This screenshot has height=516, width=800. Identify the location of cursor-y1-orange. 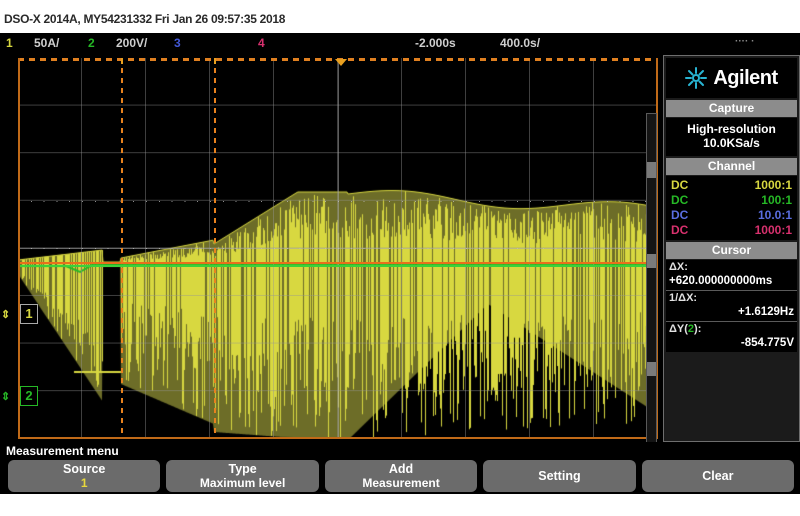
(338, 263).